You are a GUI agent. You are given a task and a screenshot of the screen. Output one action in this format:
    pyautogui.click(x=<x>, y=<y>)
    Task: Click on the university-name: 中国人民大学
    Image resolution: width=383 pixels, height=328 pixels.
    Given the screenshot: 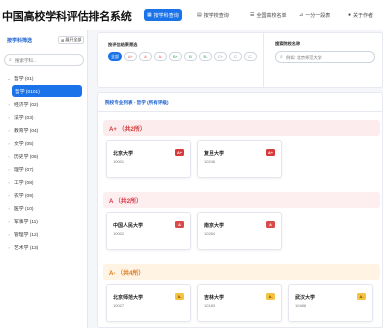 What is the action you would take?
    pyautogui.click(x=128, y=226)
    